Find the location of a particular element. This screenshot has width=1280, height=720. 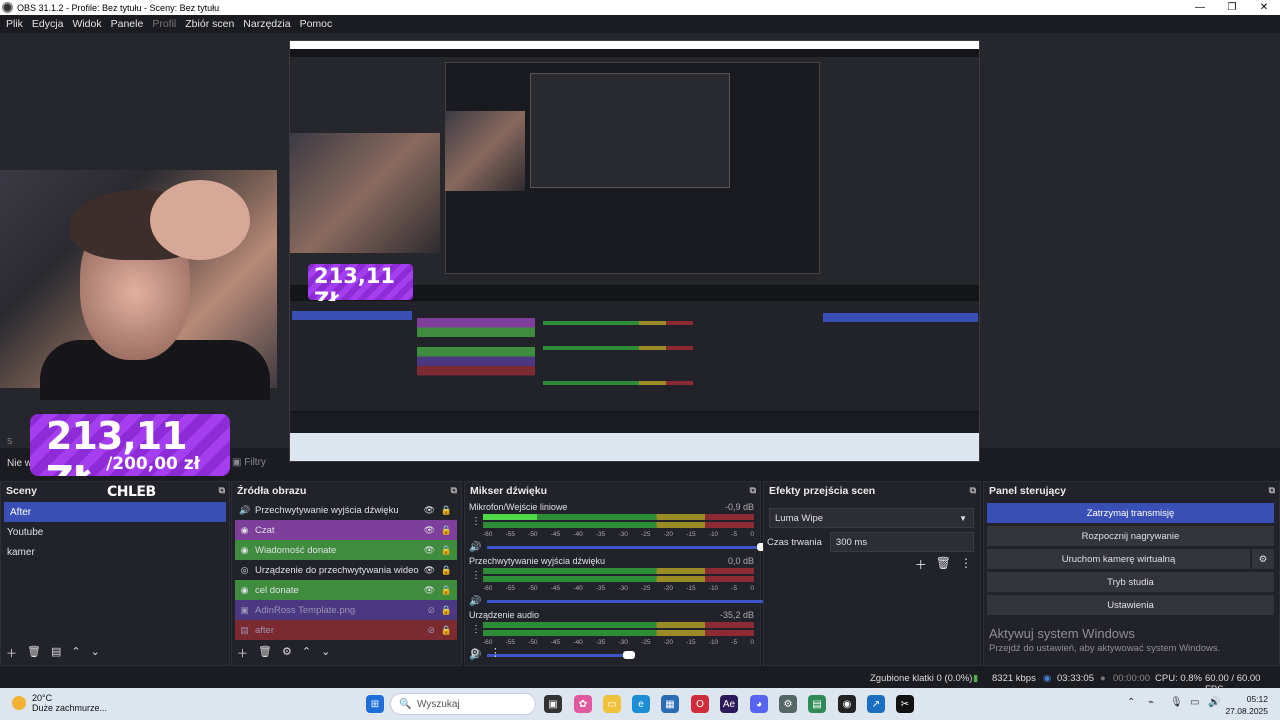

obs-icon: ◉ is located at coordinates (847, 704).